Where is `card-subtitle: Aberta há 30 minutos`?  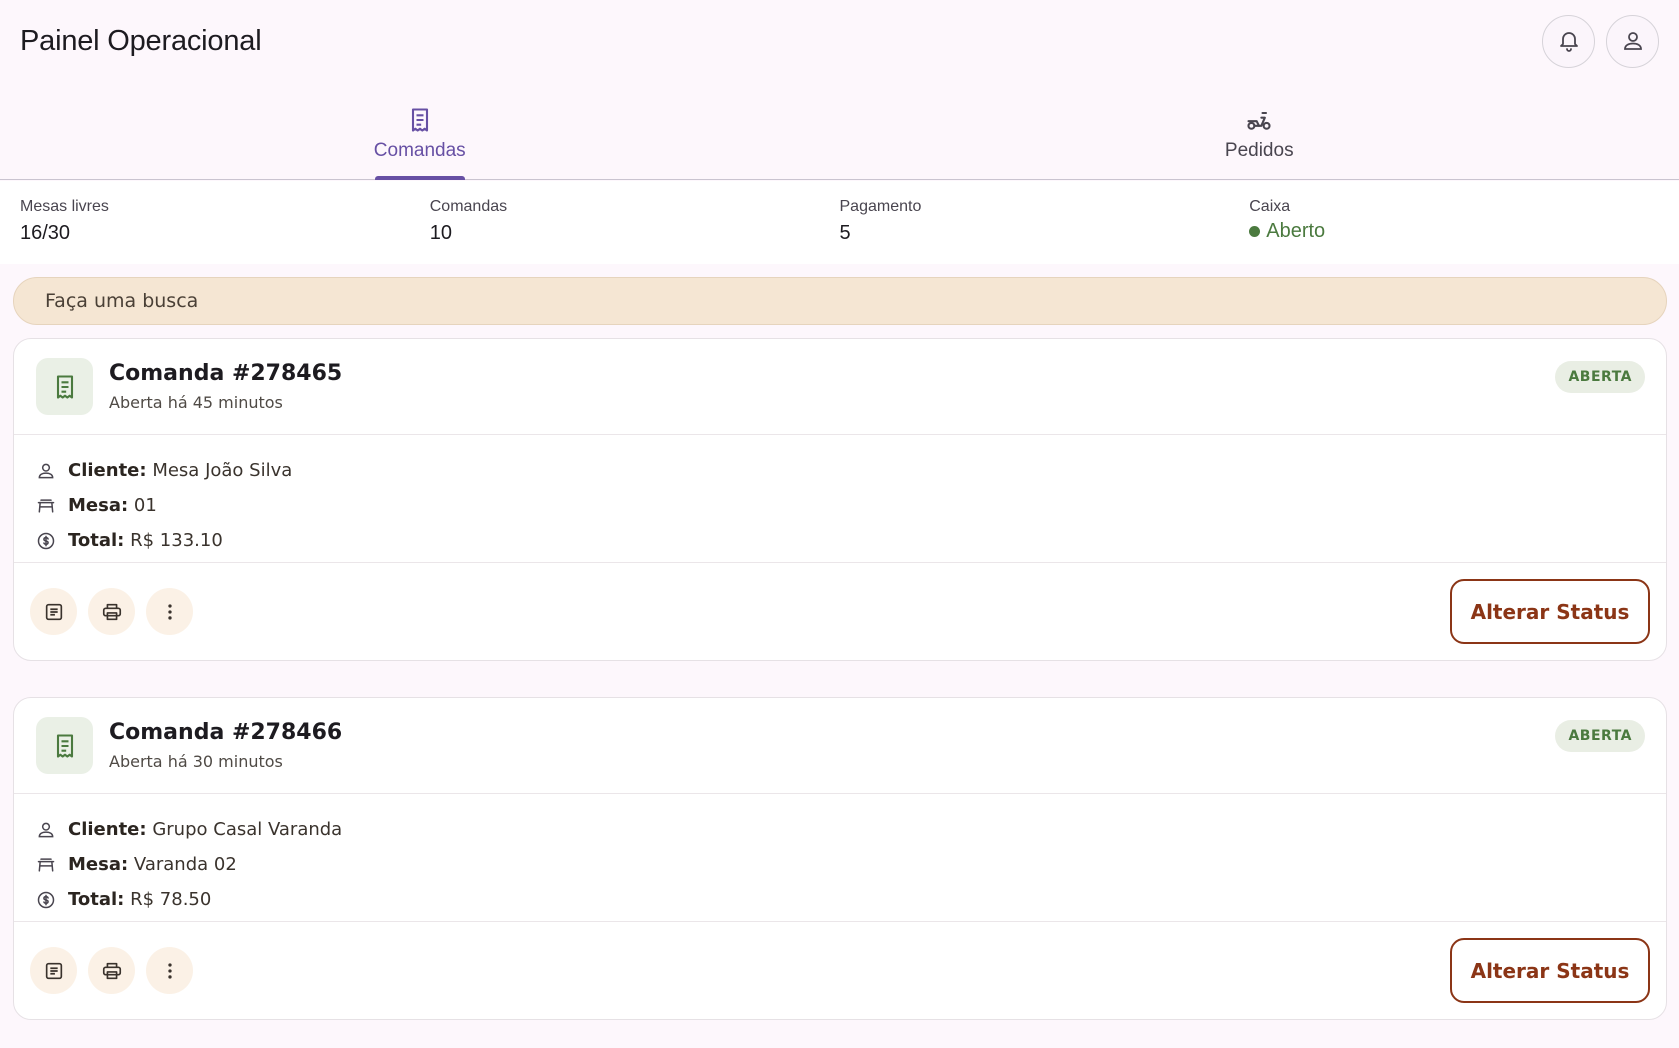 card-subtitle: Aberta há 30 minutos is located at coordinates (196, 761).